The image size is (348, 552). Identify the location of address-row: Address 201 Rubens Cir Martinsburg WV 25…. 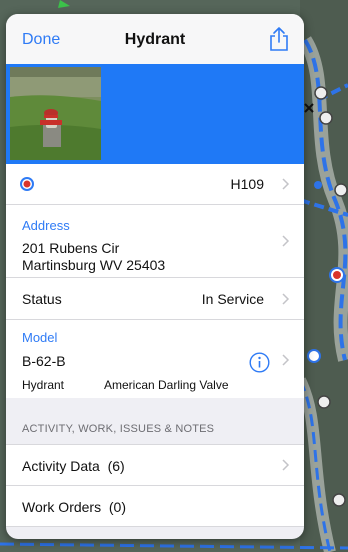
(155, 241).